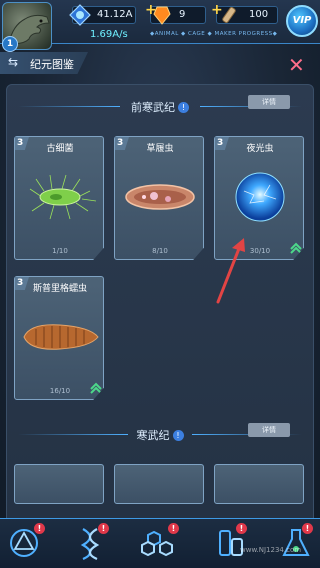  I want to click on bottom-nav: ! ! ! ! !, so click(160, 543).